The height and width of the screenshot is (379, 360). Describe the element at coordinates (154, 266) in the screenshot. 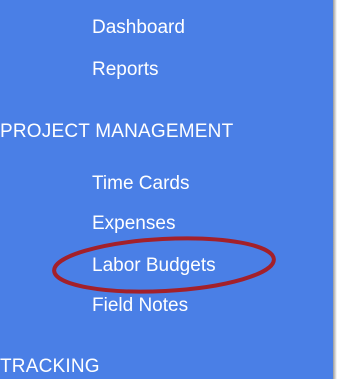

I see `sidebar-item-labor-budgets: Labor Budgets` at that location.